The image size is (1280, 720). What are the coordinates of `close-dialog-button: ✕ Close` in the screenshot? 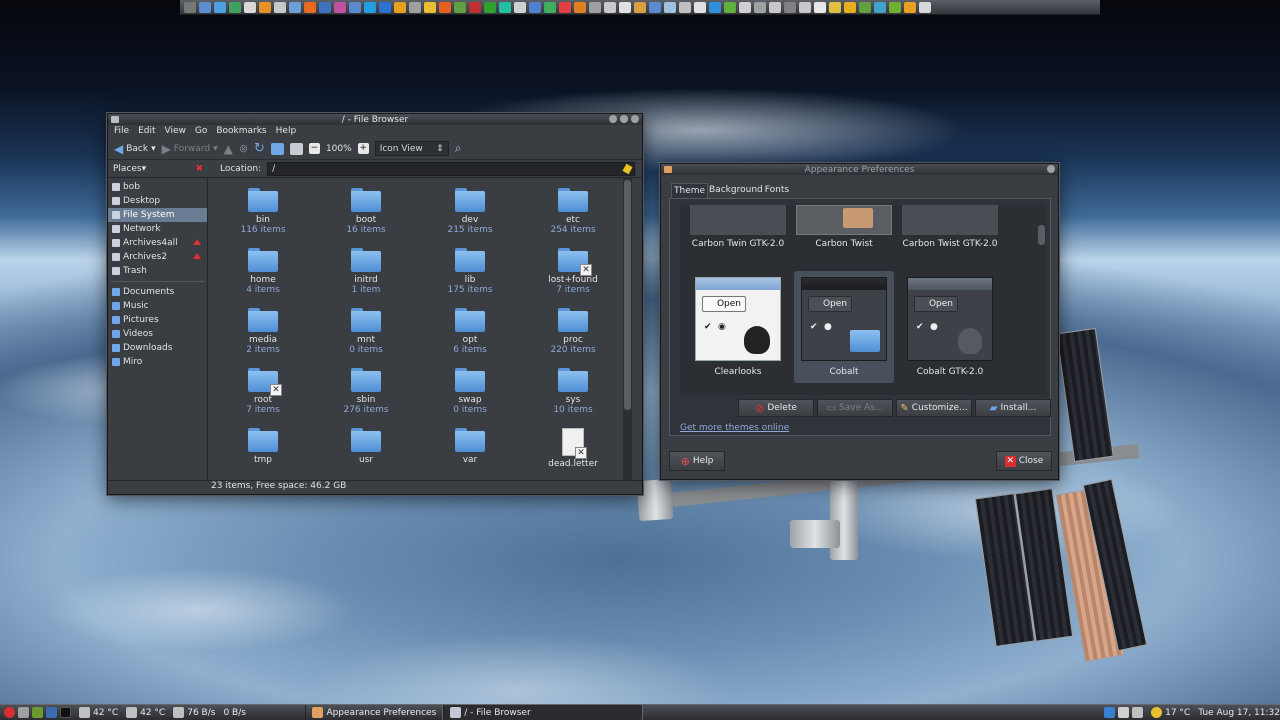 It's located at (1024, 461).